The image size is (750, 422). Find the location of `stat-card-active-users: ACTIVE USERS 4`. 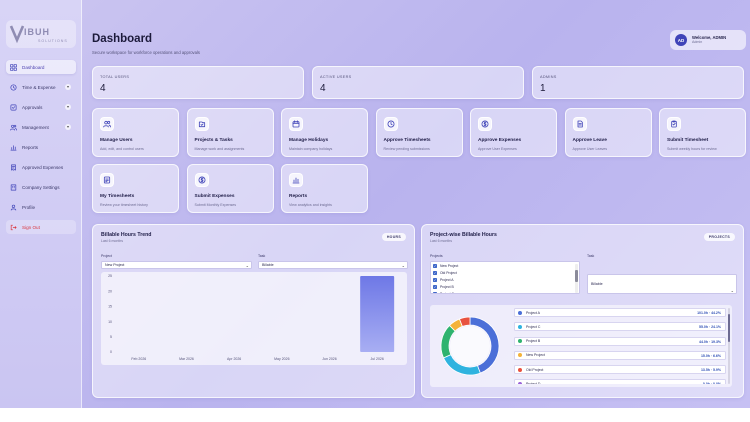

stat-card-active-users: ACTIVE USERS 4 is located at coordinates (418, 82).